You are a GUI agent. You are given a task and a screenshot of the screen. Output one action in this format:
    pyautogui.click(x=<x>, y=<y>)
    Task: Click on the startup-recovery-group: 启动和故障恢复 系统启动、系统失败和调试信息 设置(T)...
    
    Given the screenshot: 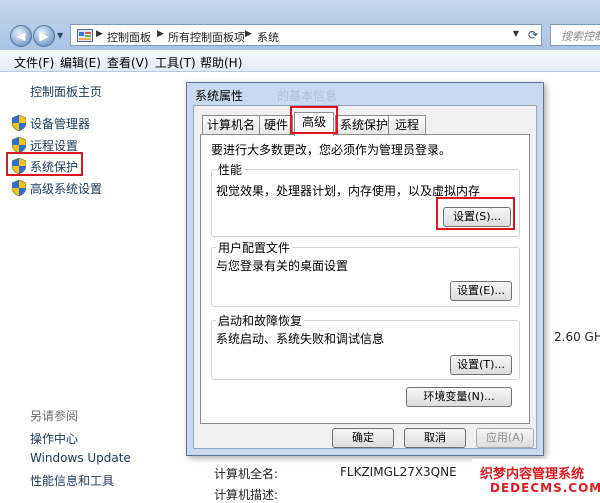 What is the action you would take?
    pyautogui.click(x=365, y=346)
    